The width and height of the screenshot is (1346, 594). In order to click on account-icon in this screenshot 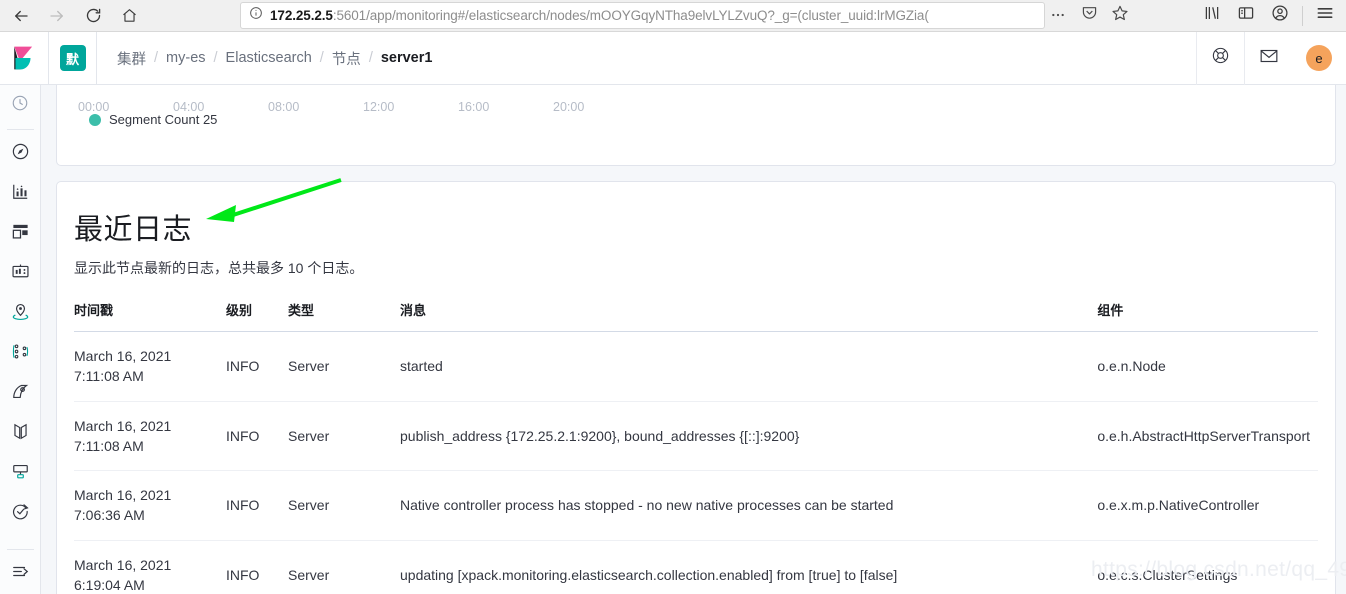, I will do `click(1280, 15)`.